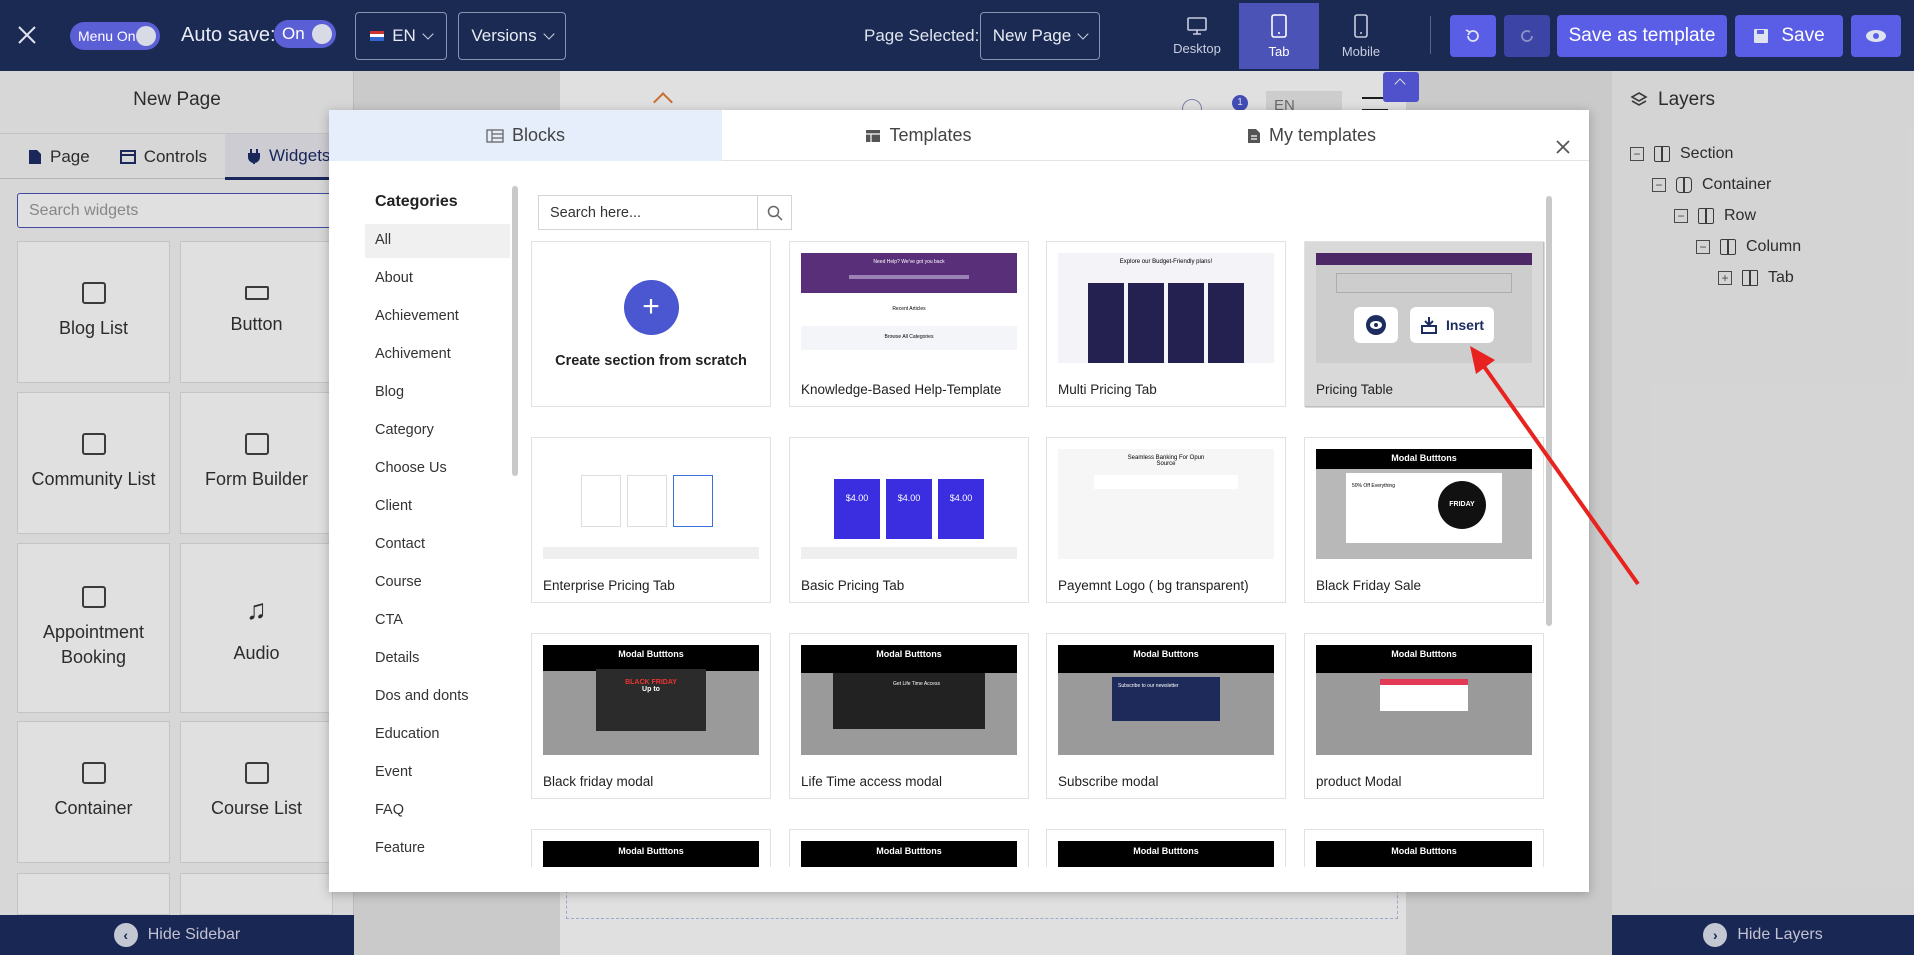 This screenshot has width=1914, height=955. I want to click on annotation-arrow, so click(1555, 466).